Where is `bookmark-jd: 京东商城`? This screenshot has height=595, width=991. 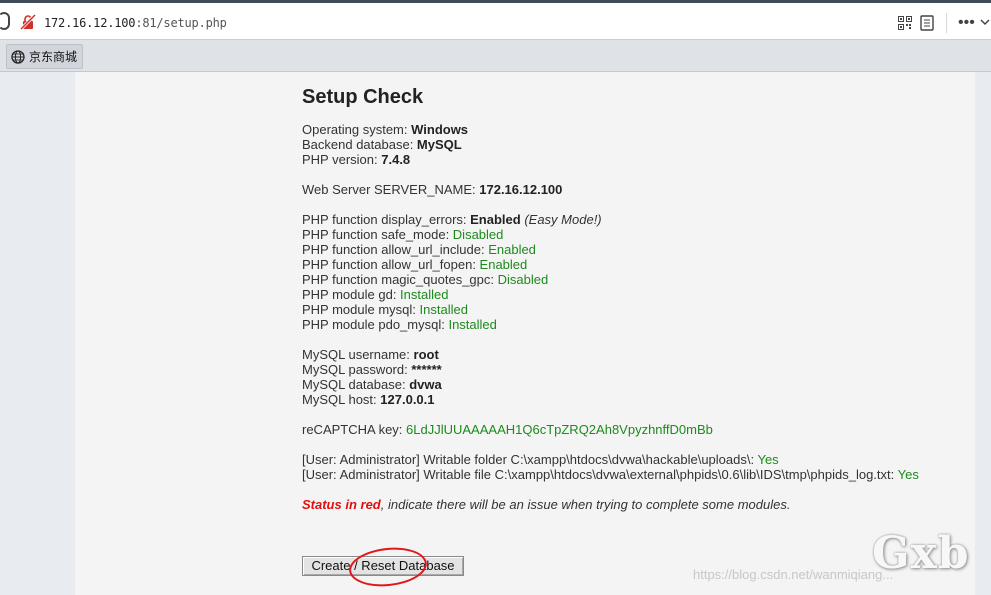
bookmark-jd: 京东商城 is located at coordinates (45, 56).